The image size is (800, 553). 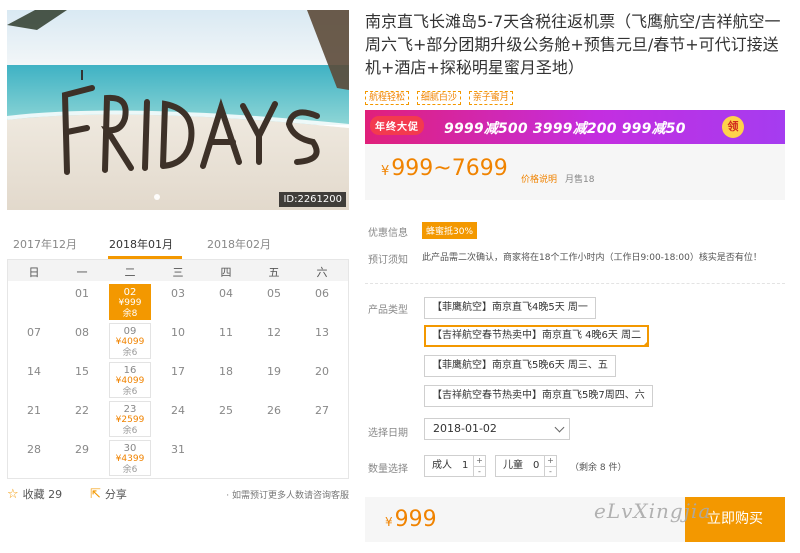 What do you see at coordinates (538, 396) in the screenshot?
I see `product-option: 【吉祥航空春节热卖中】南京直飞5晚7周四、六` at bounding box center [538, 396].